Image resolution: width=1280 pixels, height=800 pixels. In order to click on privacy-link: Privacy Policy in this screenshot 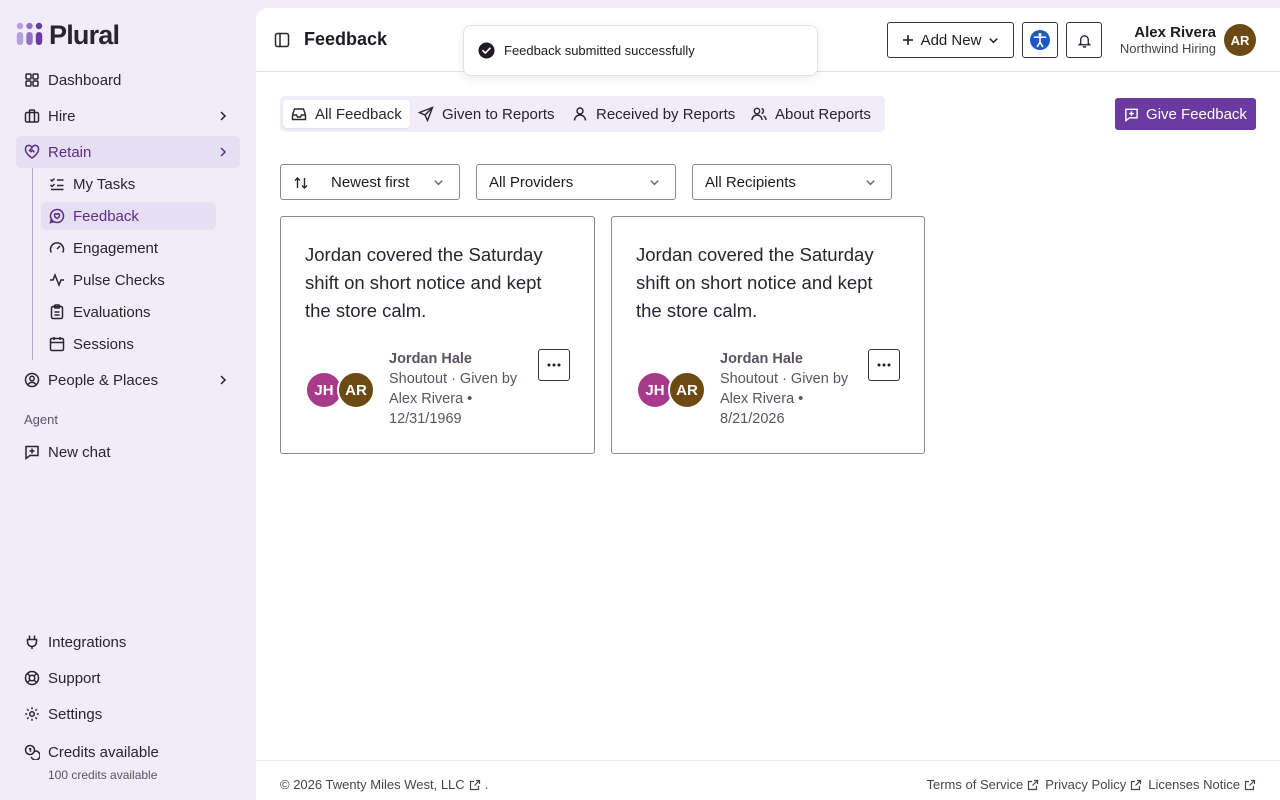, I will do `click(1093, 784)`.